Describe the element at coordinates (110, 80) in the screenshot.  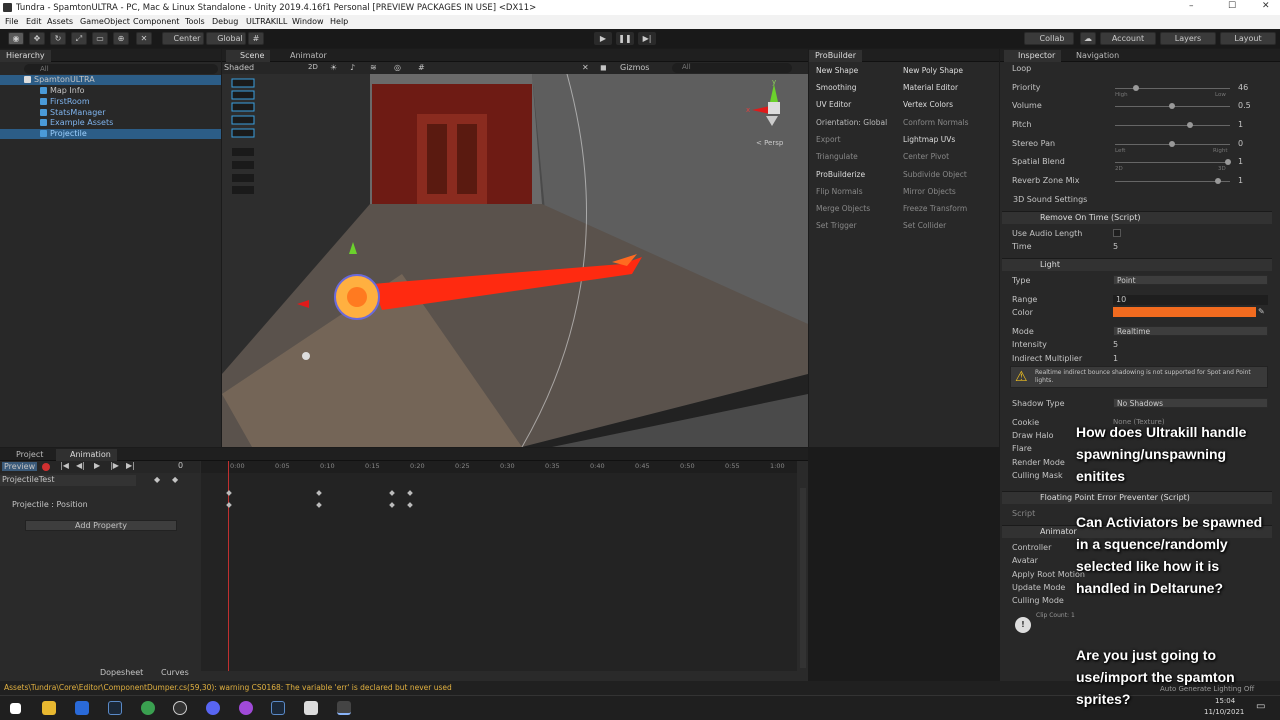
I see `hierarchy-scene-row: SpamtonULTRA` at that location.